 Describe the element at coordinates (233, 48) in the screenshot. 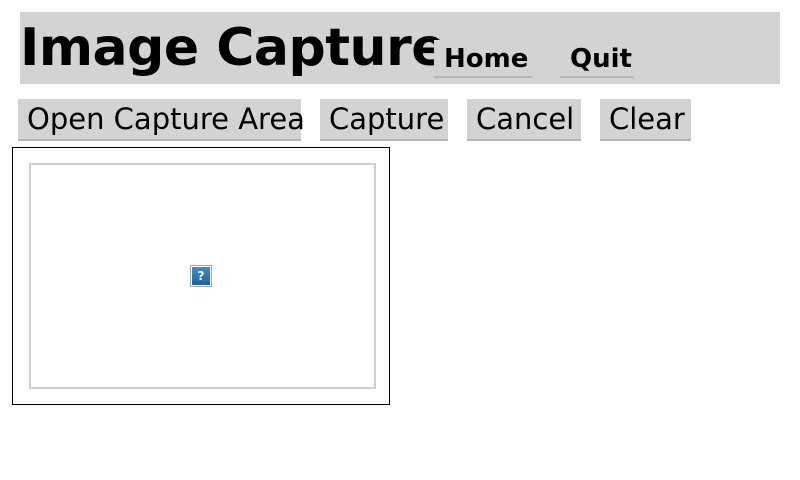

I see `page-title: Image Capture` at that location.